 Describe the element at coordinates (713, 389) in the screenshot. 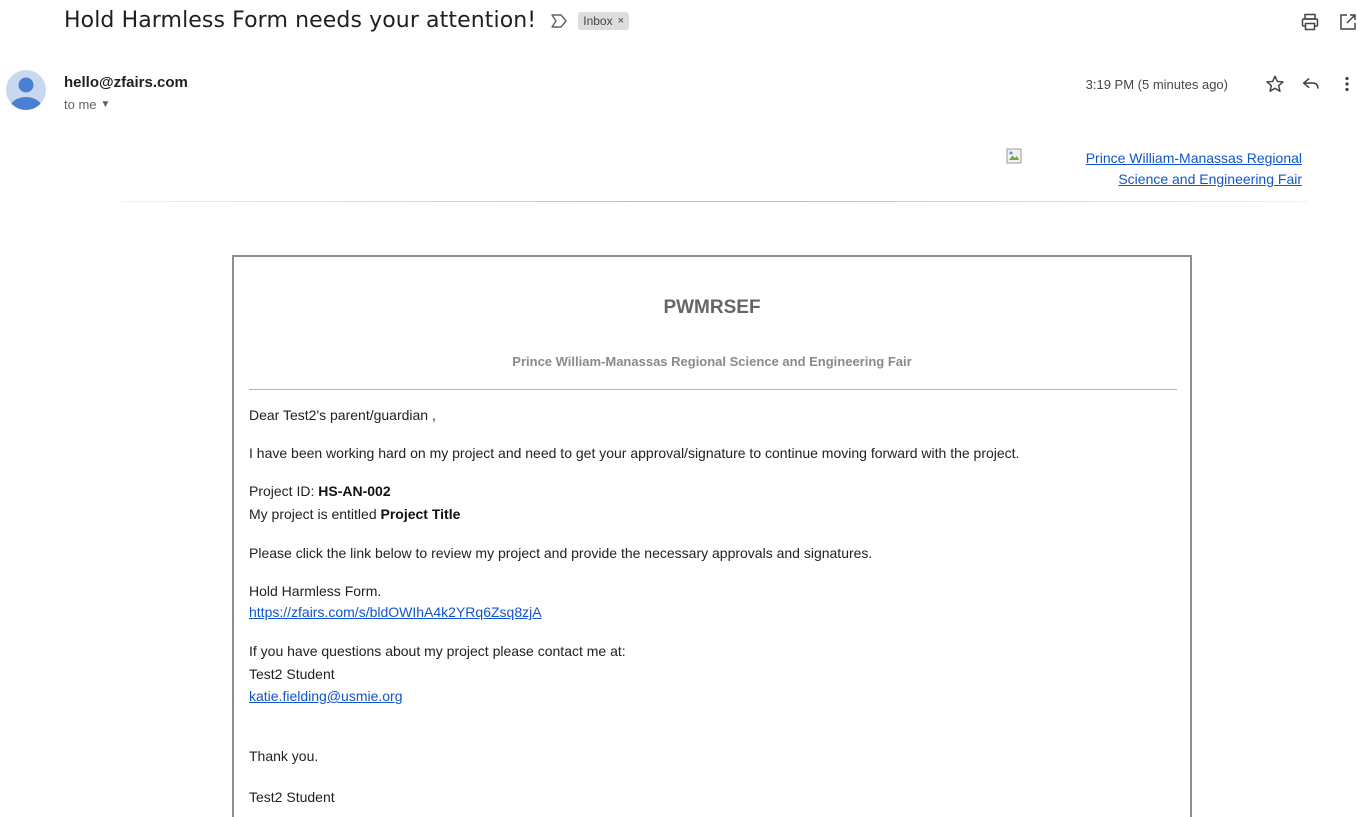

I see `card-divider` at that location.